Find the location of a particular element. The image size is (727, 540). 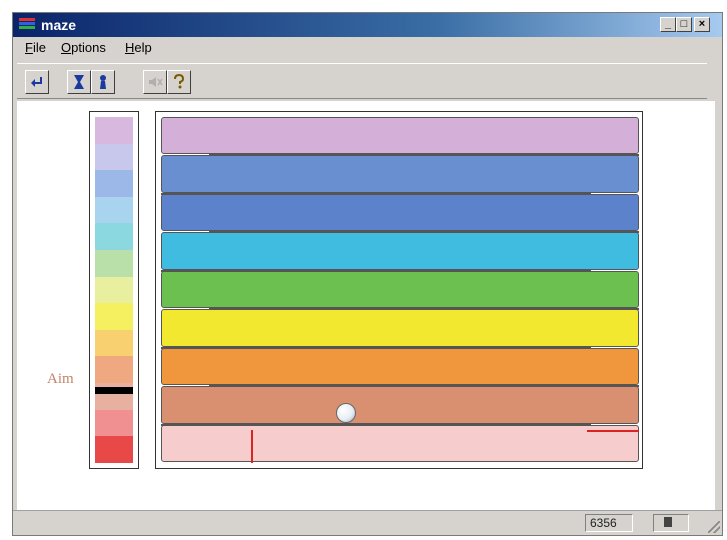

aim-label: Aim is located at coordinates (60, 379).